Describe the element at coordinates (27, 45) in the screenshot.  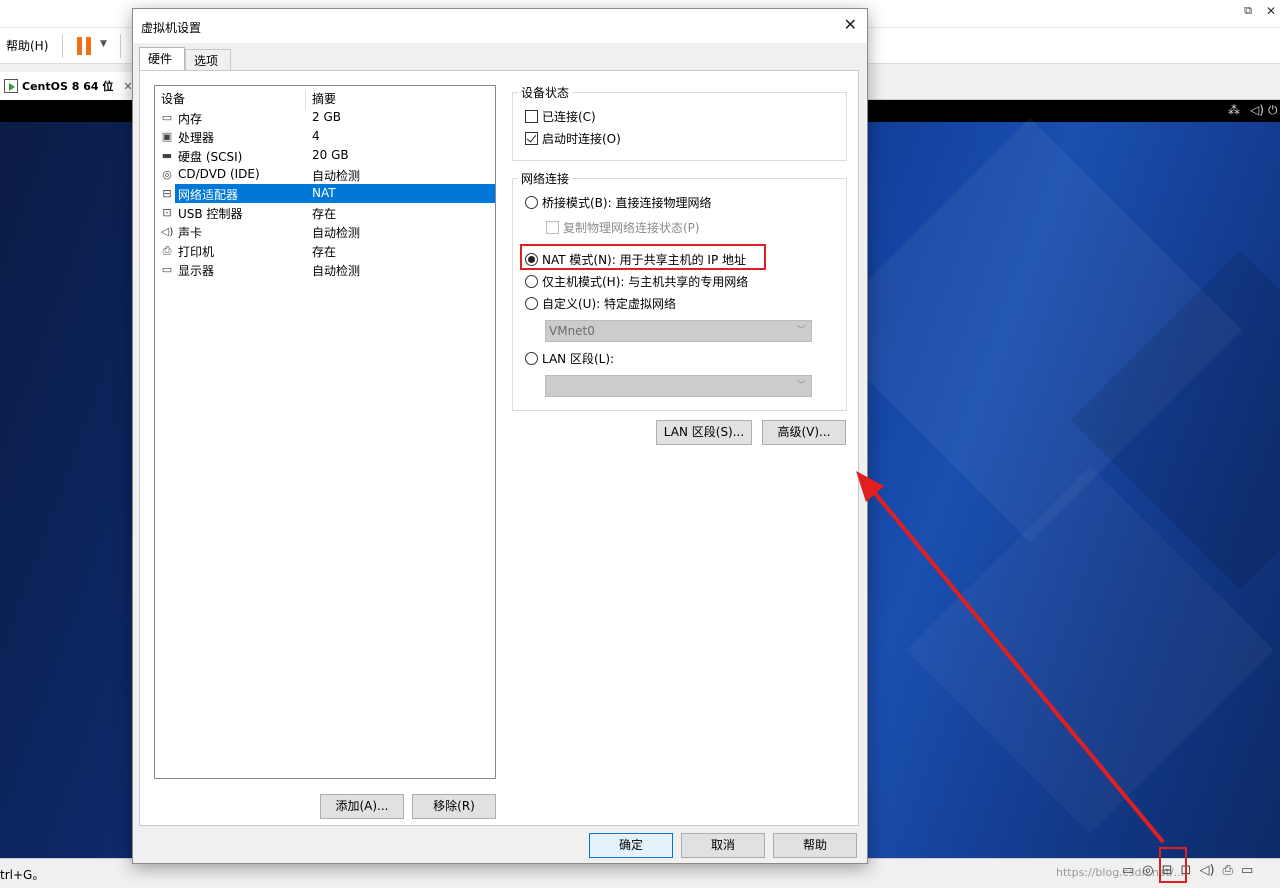
I see `menu-help: 帮助(H)` at that location.